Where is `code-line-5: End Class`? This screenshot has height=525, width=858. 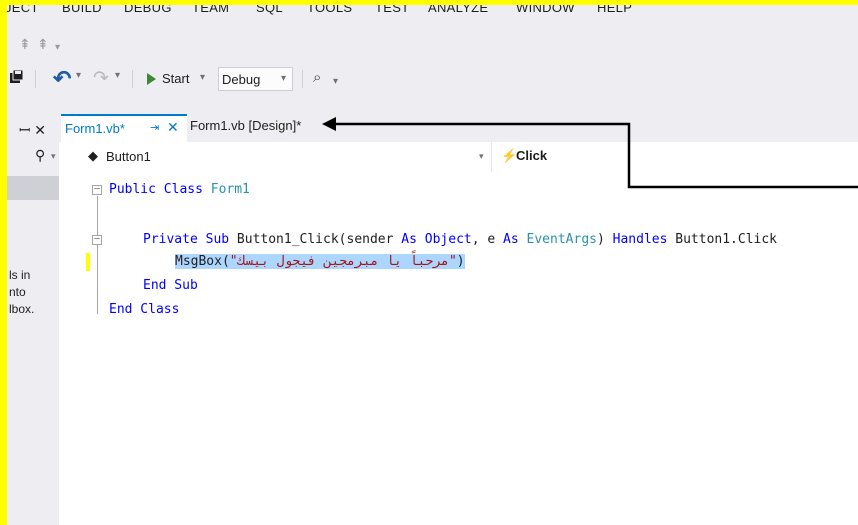
code-line-5: End Class is located at coordinates (144, 309).